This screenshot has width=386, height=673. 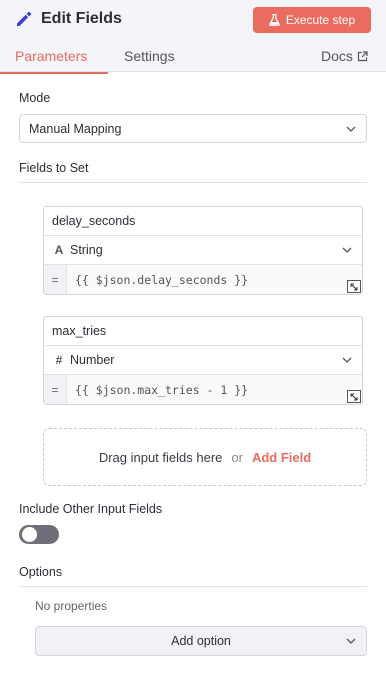 What do you see at coordinates (29, 534) in the screenshot?
I see `toggle-knob` at bounding box center [29, 534].